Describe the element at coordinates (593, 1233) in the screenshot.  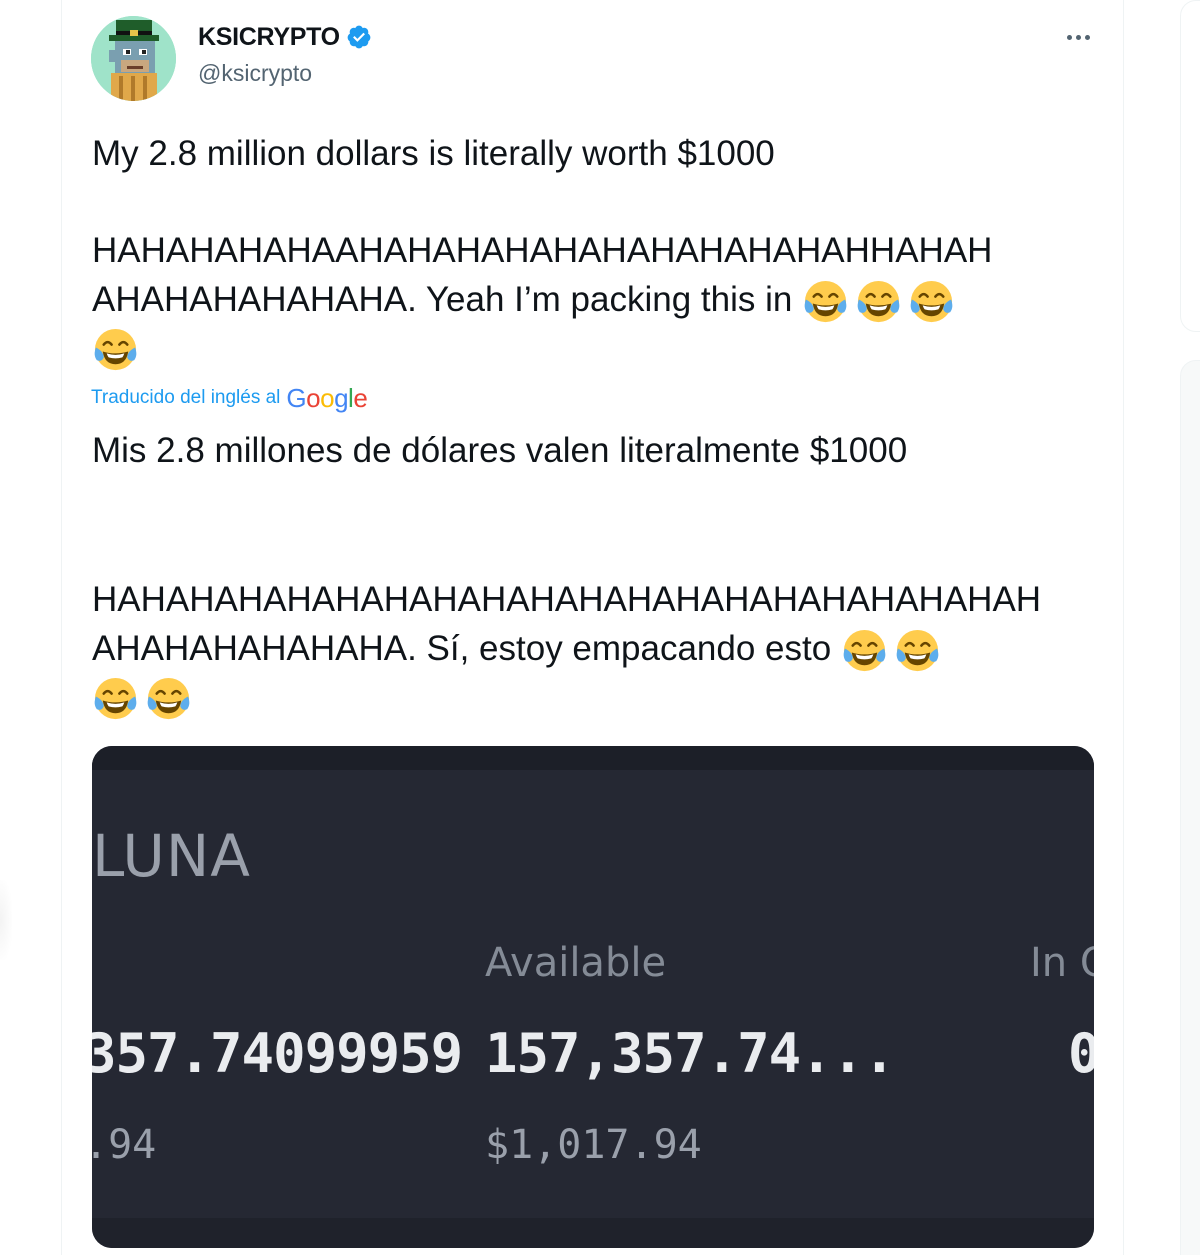
I see `media-bottom-strip` at that location.